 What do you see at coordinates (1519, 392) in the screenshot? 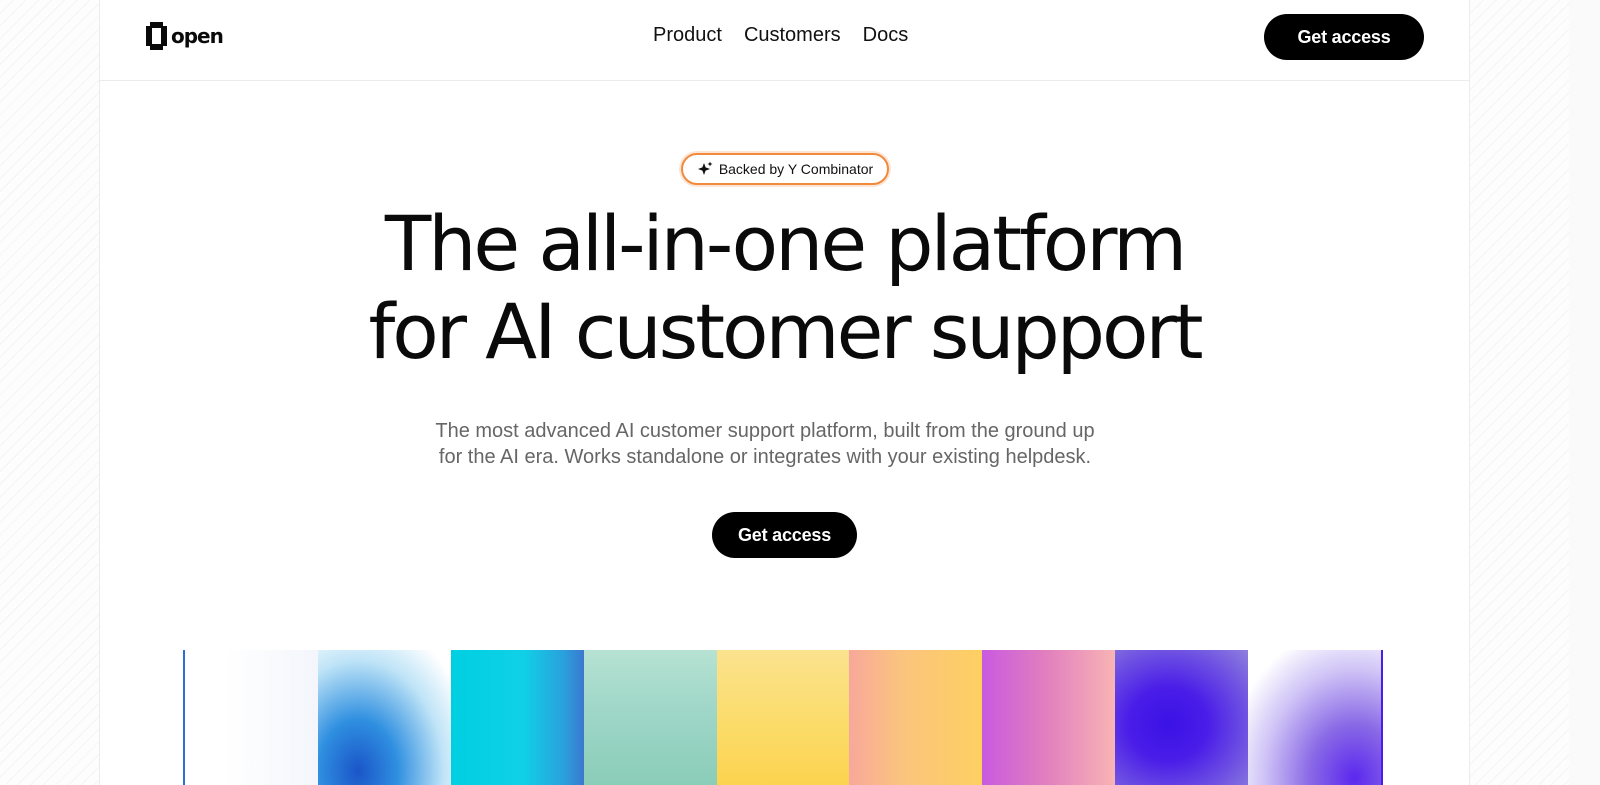
I see `right-decorative-margin` at bounding box center [1519, 392].